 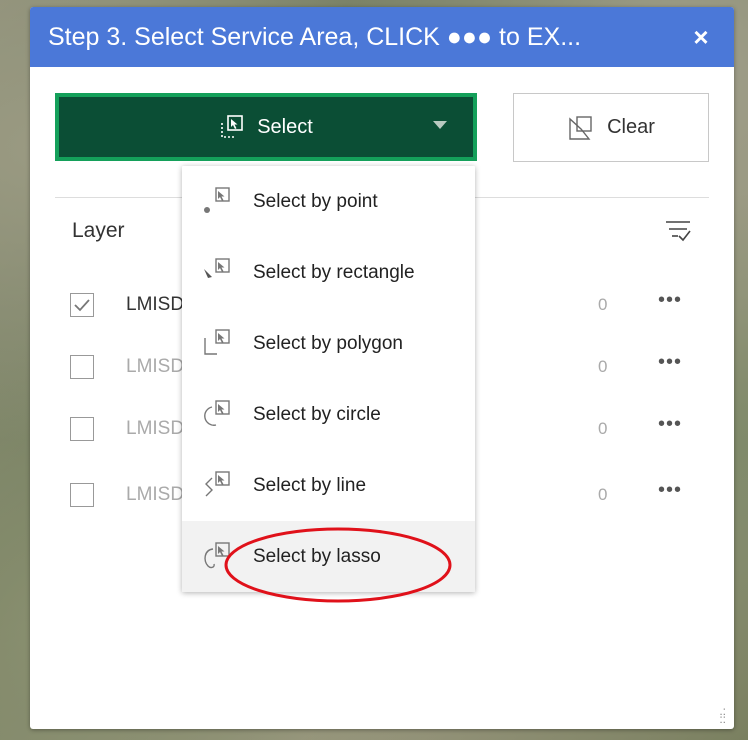 What do you see at coordinates (580, 127) in the screenshot?
I see `clear-selection-icon` at bounding box center [580, 127].